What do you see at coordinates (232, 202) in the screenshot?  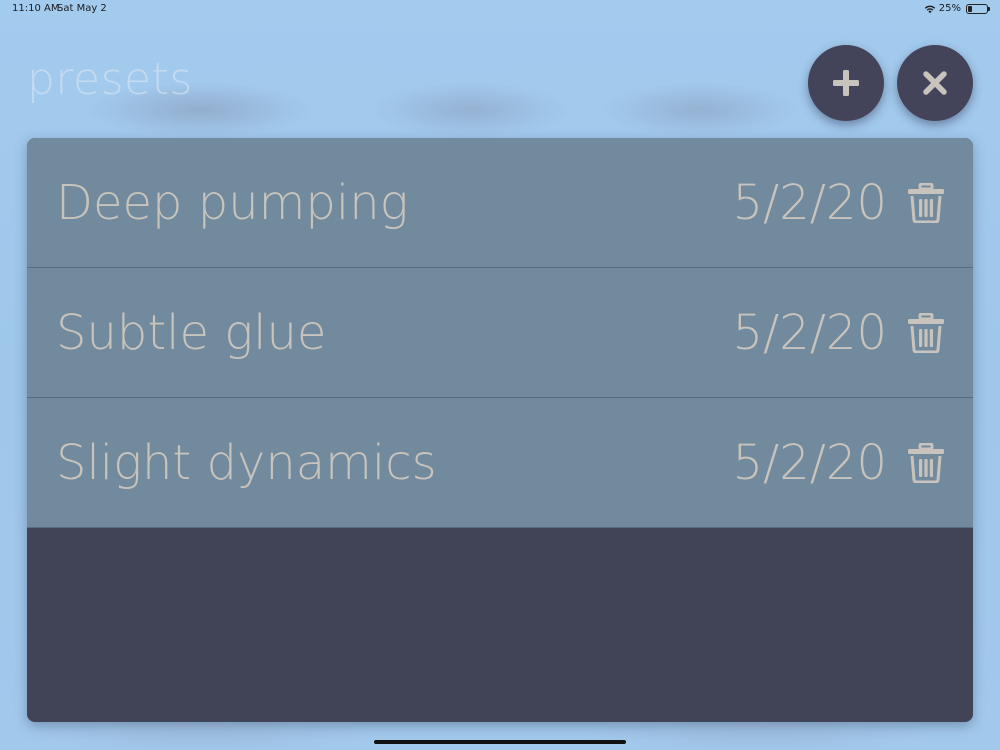 I see `preset-name: Deep pumping` at bounding box center [232, 202].